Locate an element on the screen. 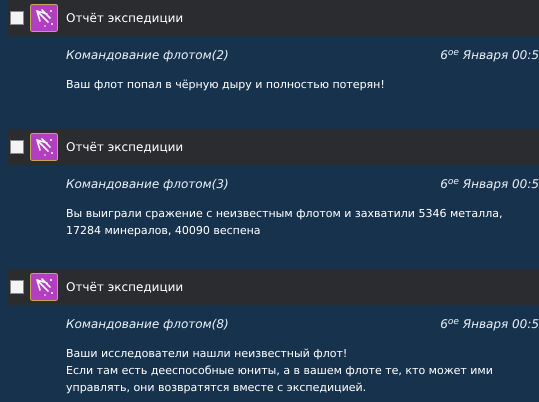 Image resolution: width=539 pixels, height=402 pixels. message-text: Ваш флот попал в чёрную дыру и полностью потерян! is located at coordinates (226, 85).